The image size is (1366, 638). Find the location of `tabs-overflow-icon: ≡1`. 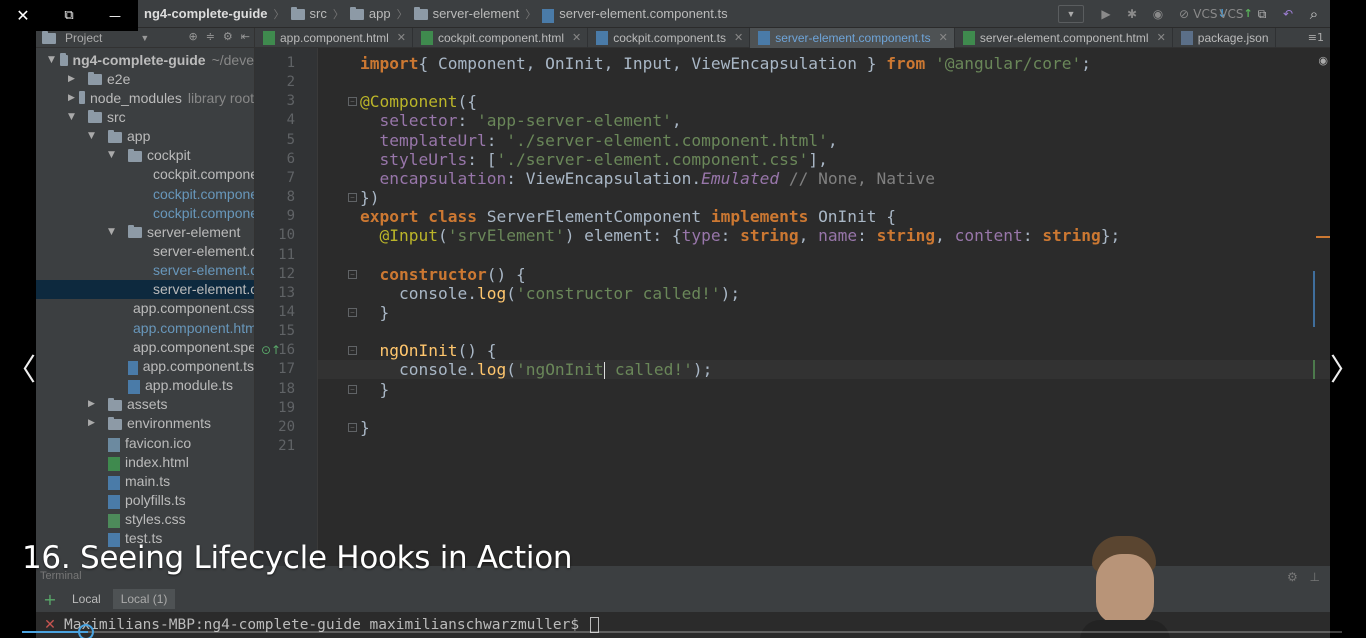

tabs-overflow-icon: ≡1 is located at coordinates (1316, 37).